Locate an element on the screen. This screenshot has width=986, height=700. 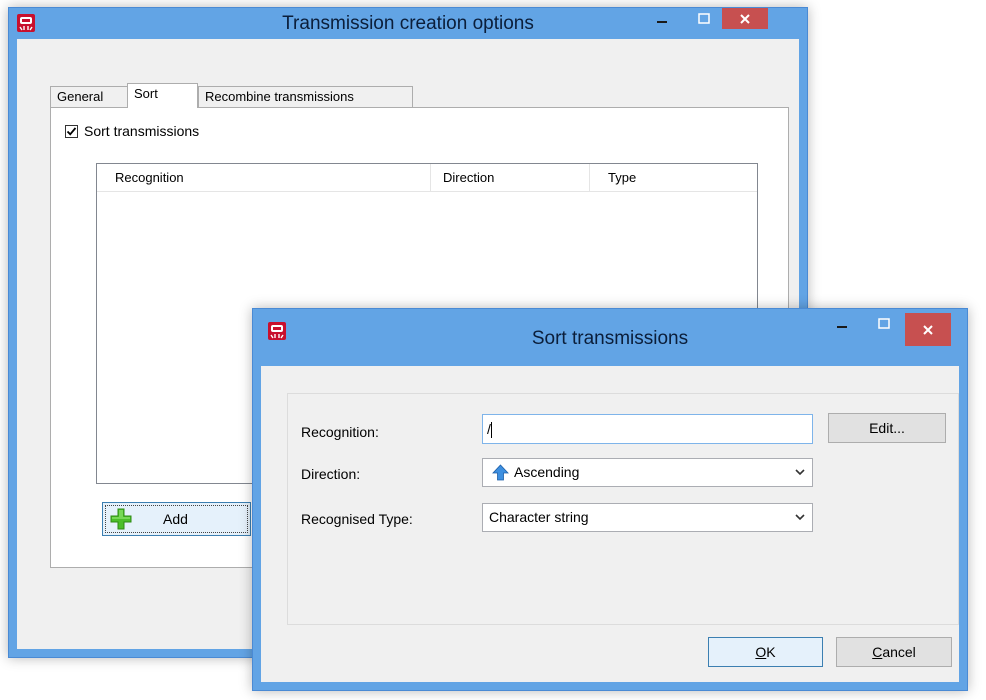
tab-general: General is located at coordinates (89, 97).